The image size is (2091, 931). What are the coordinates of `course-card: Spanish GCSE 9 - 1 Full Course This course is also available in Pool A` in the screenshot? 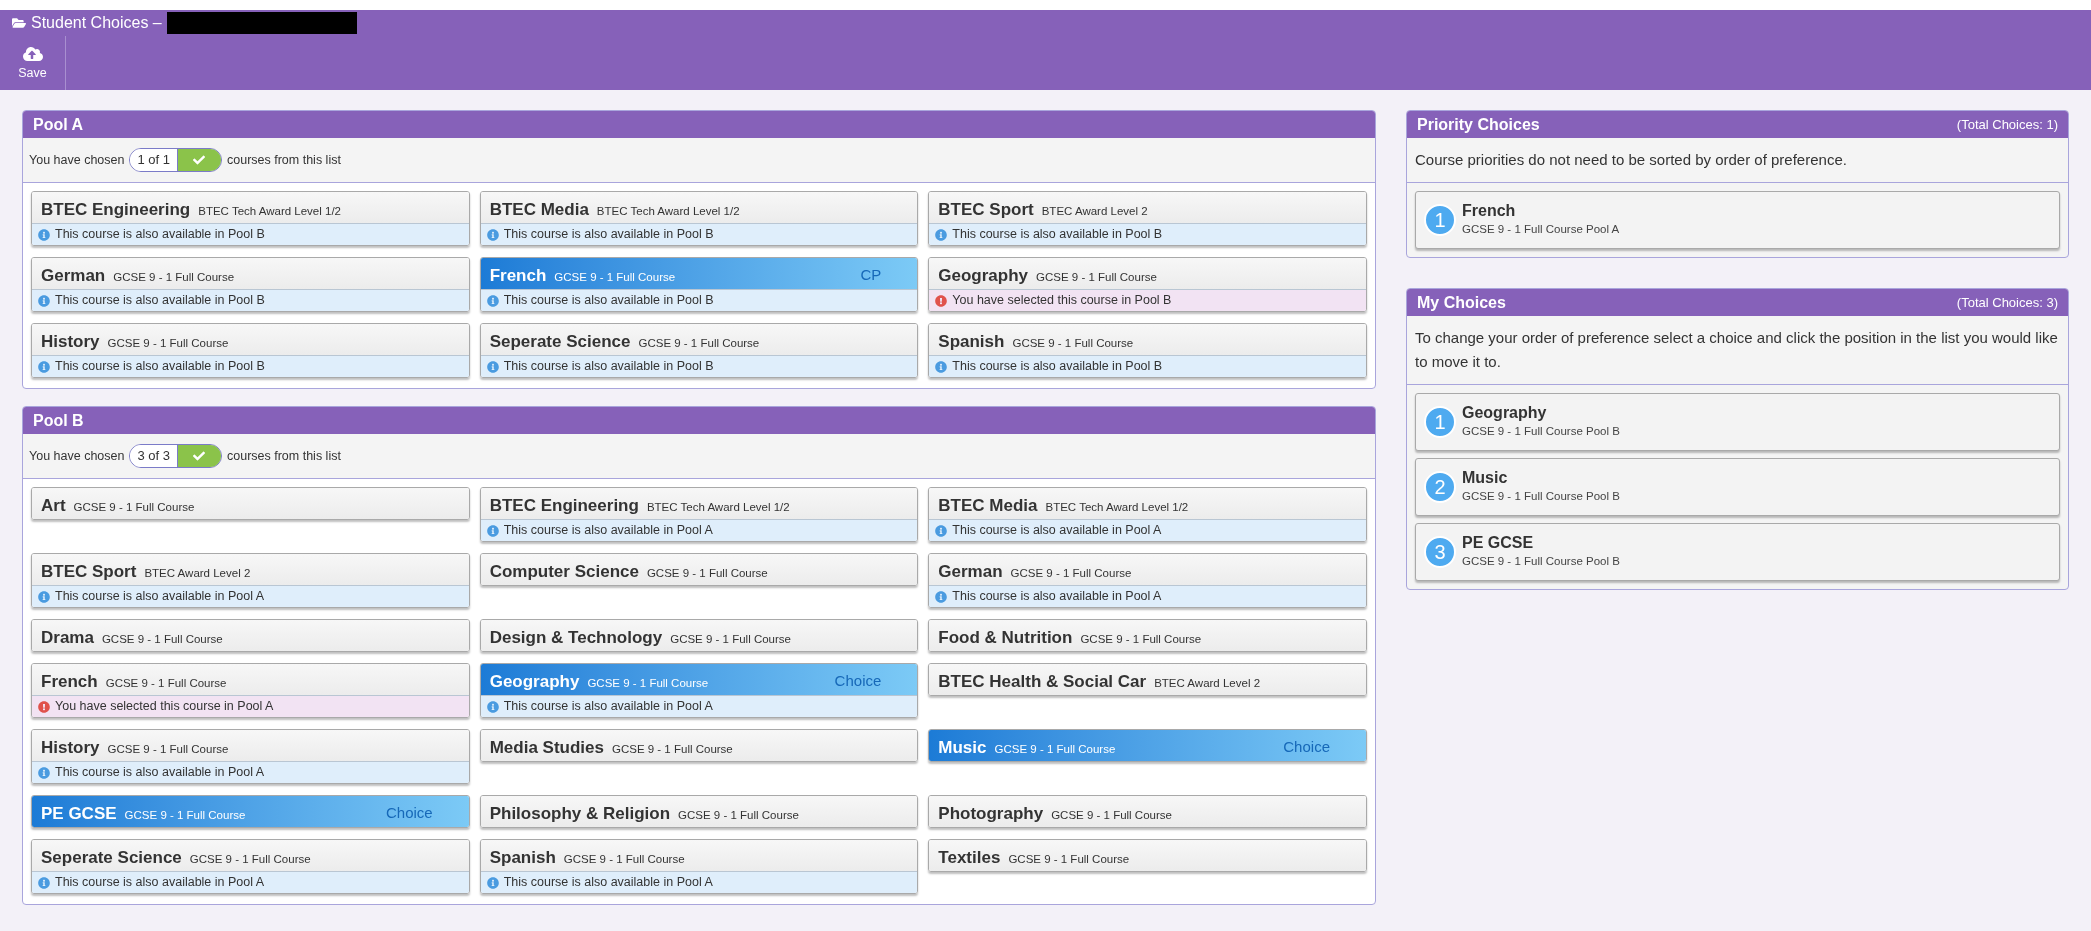 It's located at (699, 866).